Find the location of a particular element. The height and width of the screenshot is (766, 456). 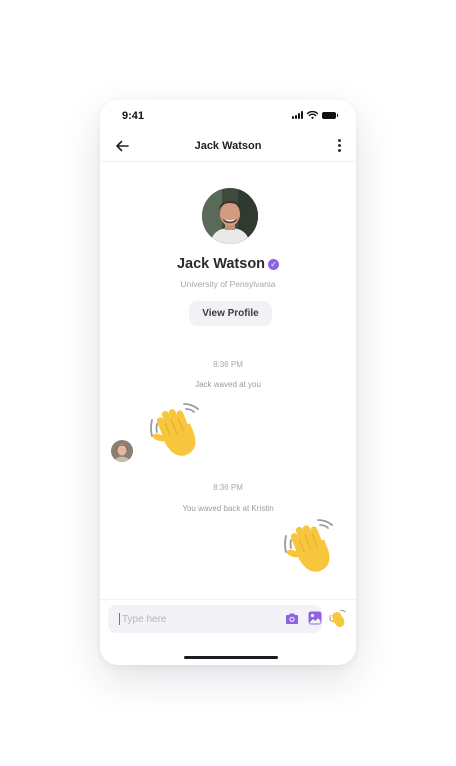

message-input is located at coordinates (197, 619).